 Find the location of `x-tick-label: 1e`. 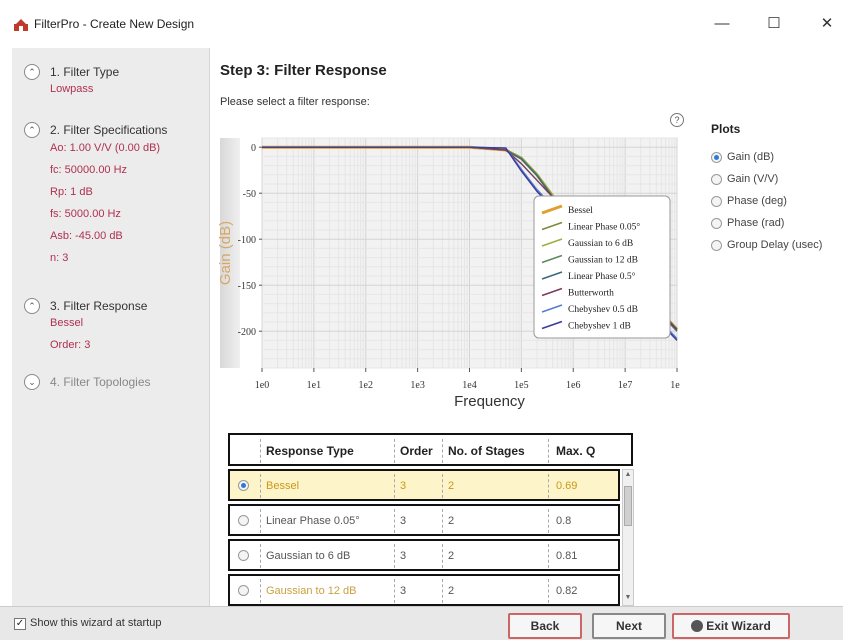

x-tick-label: 1e is located at coordinates (675, 385).